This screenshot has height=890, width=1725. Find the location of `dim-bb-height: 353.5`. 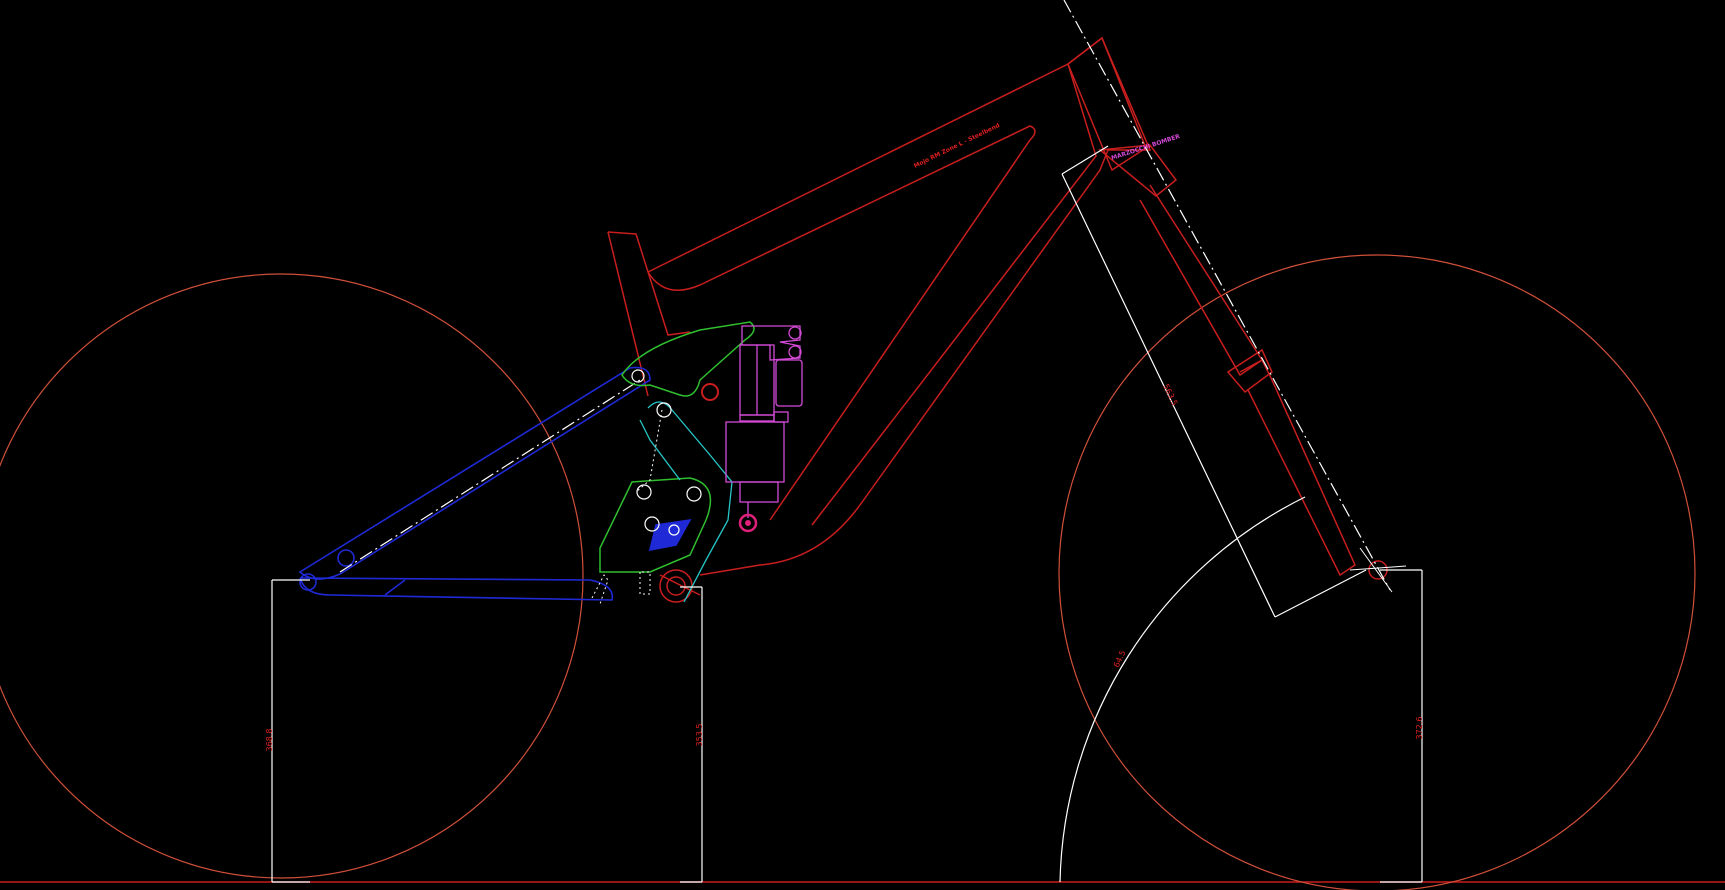

dim-bb-height: 353.5 is located at coordinates (699, 735).